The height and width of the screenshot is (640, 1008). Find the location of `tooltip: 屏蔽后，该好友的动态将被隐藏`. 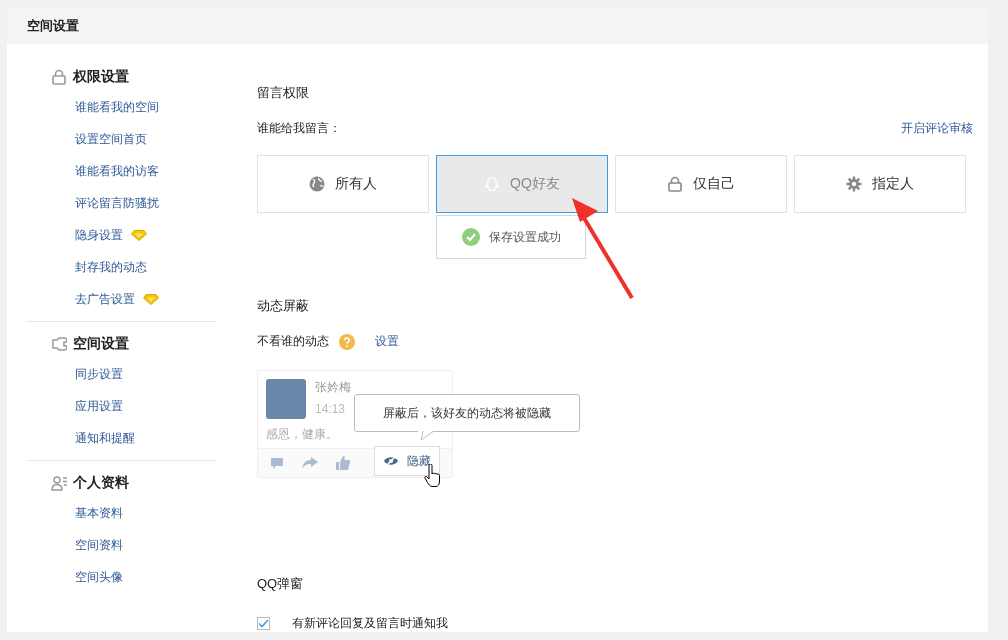

tooltip: 屏蔽后，该好友的动态将被隐藏 is located at coordinates (467, 413).